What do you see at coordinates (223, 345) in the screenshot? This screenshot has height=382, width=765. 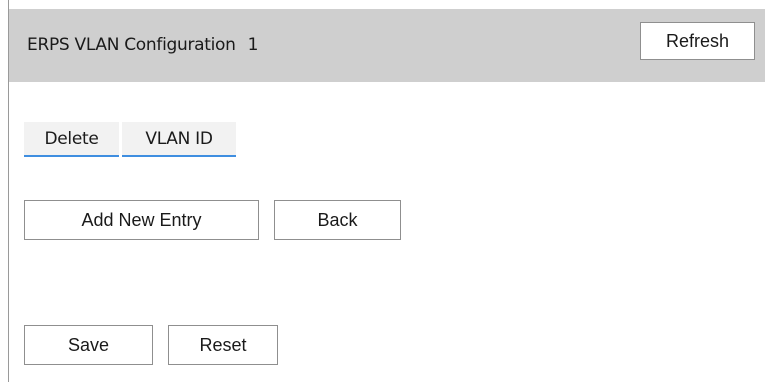 I see `reset-button: Reset` at bounding box center [223, 345].